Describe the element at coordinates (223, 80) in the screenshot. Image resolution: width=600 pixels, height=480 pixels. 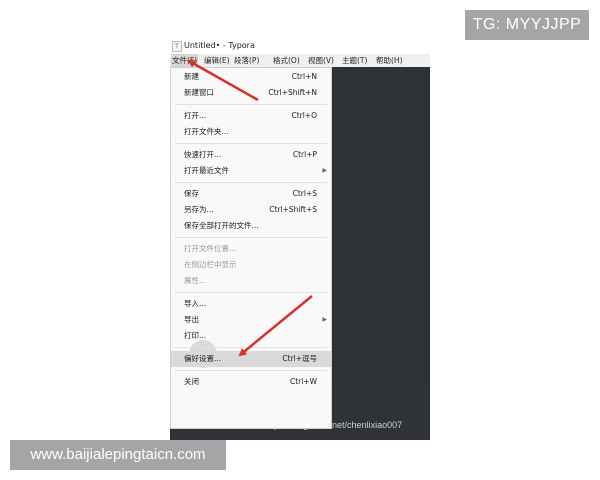
I see `annotation-arrow-file-menu` at that location.